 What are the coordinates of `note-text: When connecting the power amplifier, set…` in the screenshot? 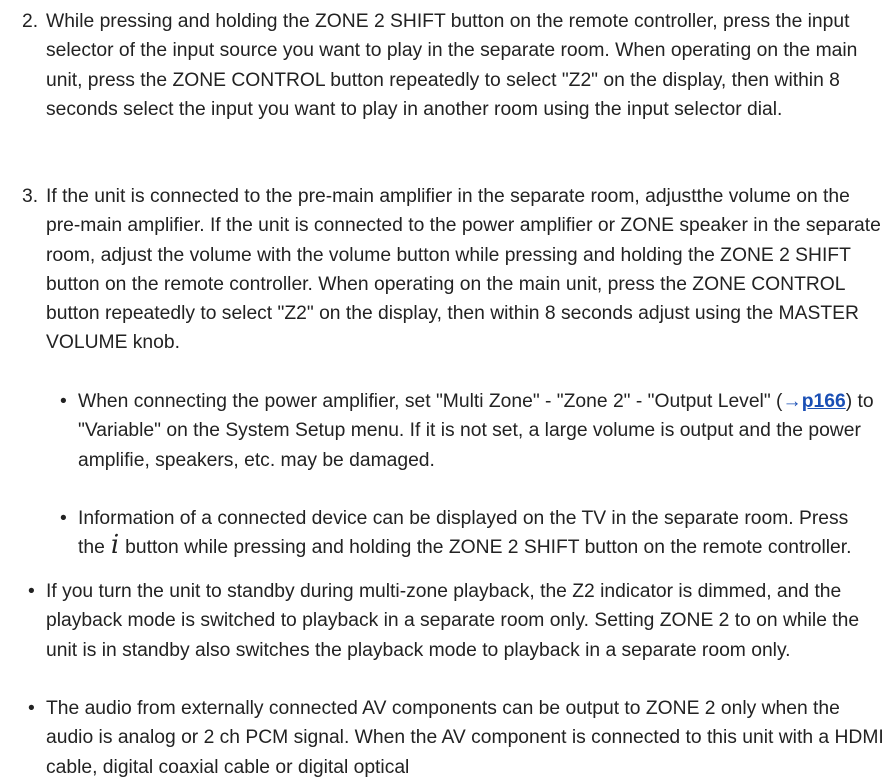 It's located at (430, 401).